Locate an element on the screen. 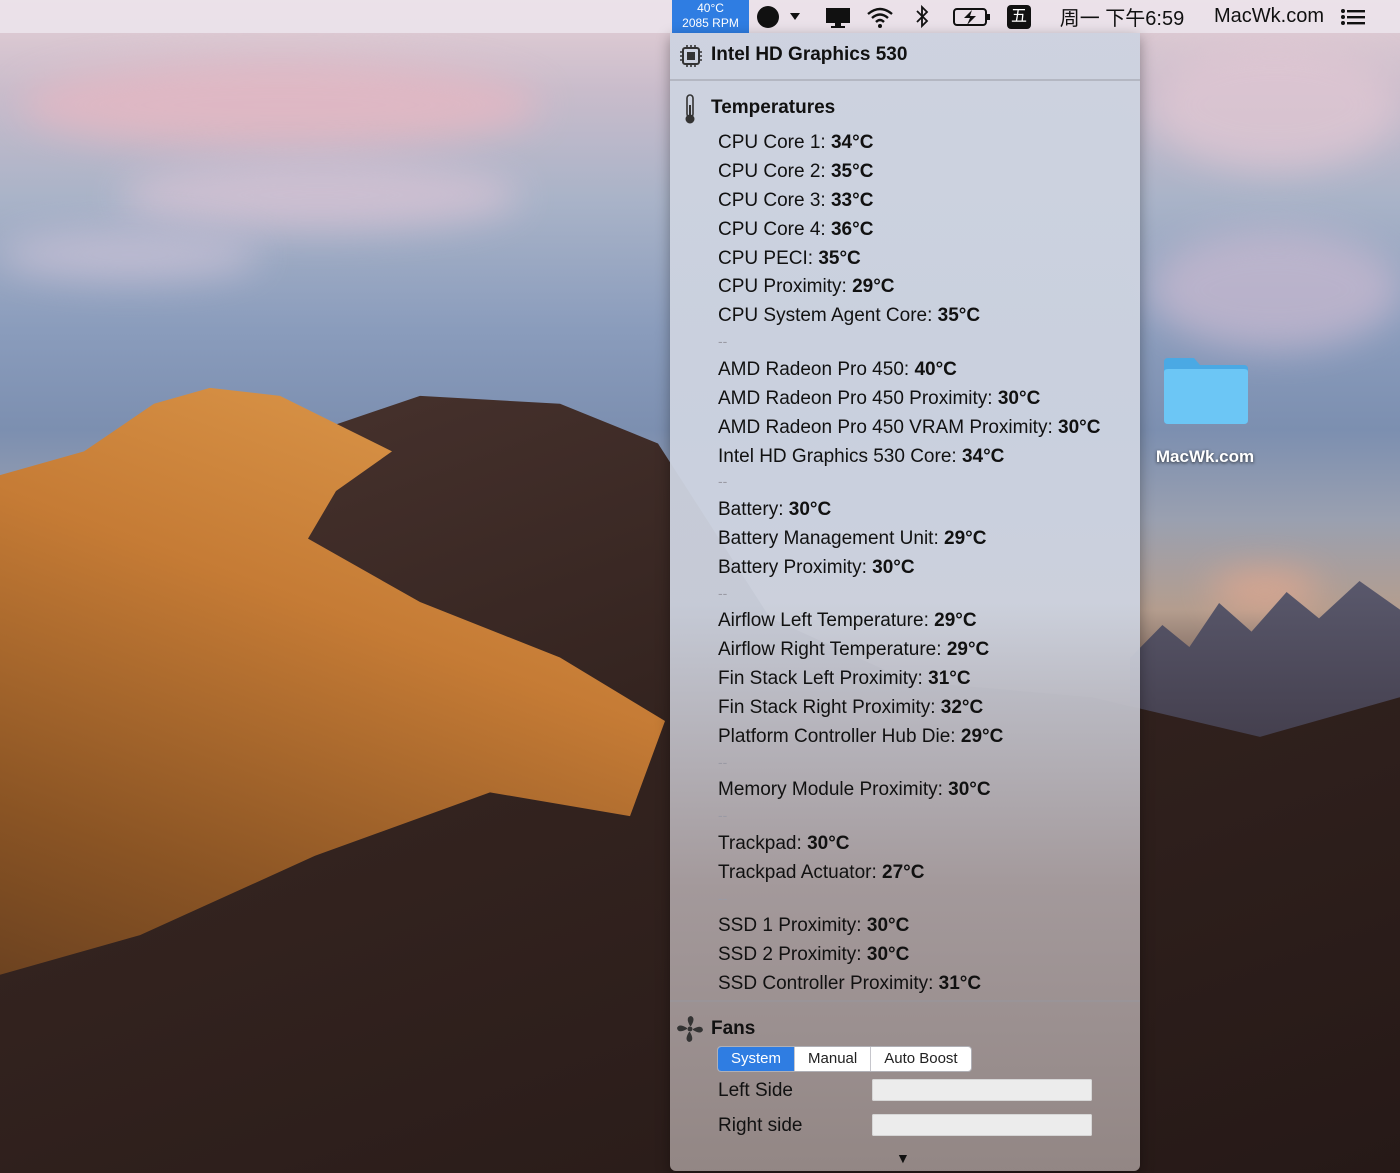 The height and width of the screenshot is (1173, 1400). sensor-label: Fin Stack Left Proximity: is located at coordinates (820, 679).